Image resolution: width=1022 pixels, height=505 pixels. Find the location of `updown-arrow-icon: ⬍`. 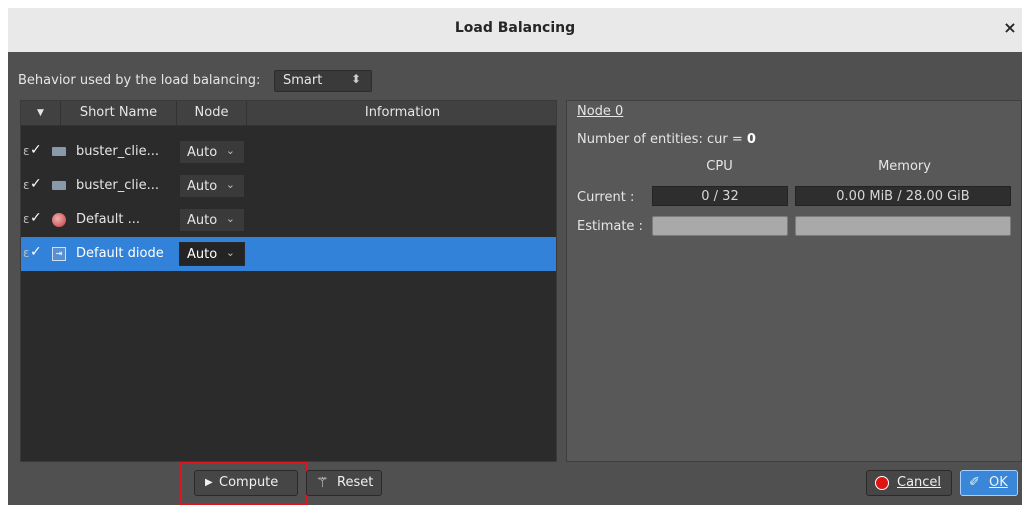

updown-arrow-icon: ⬍ is located at coordinates (355, 79).